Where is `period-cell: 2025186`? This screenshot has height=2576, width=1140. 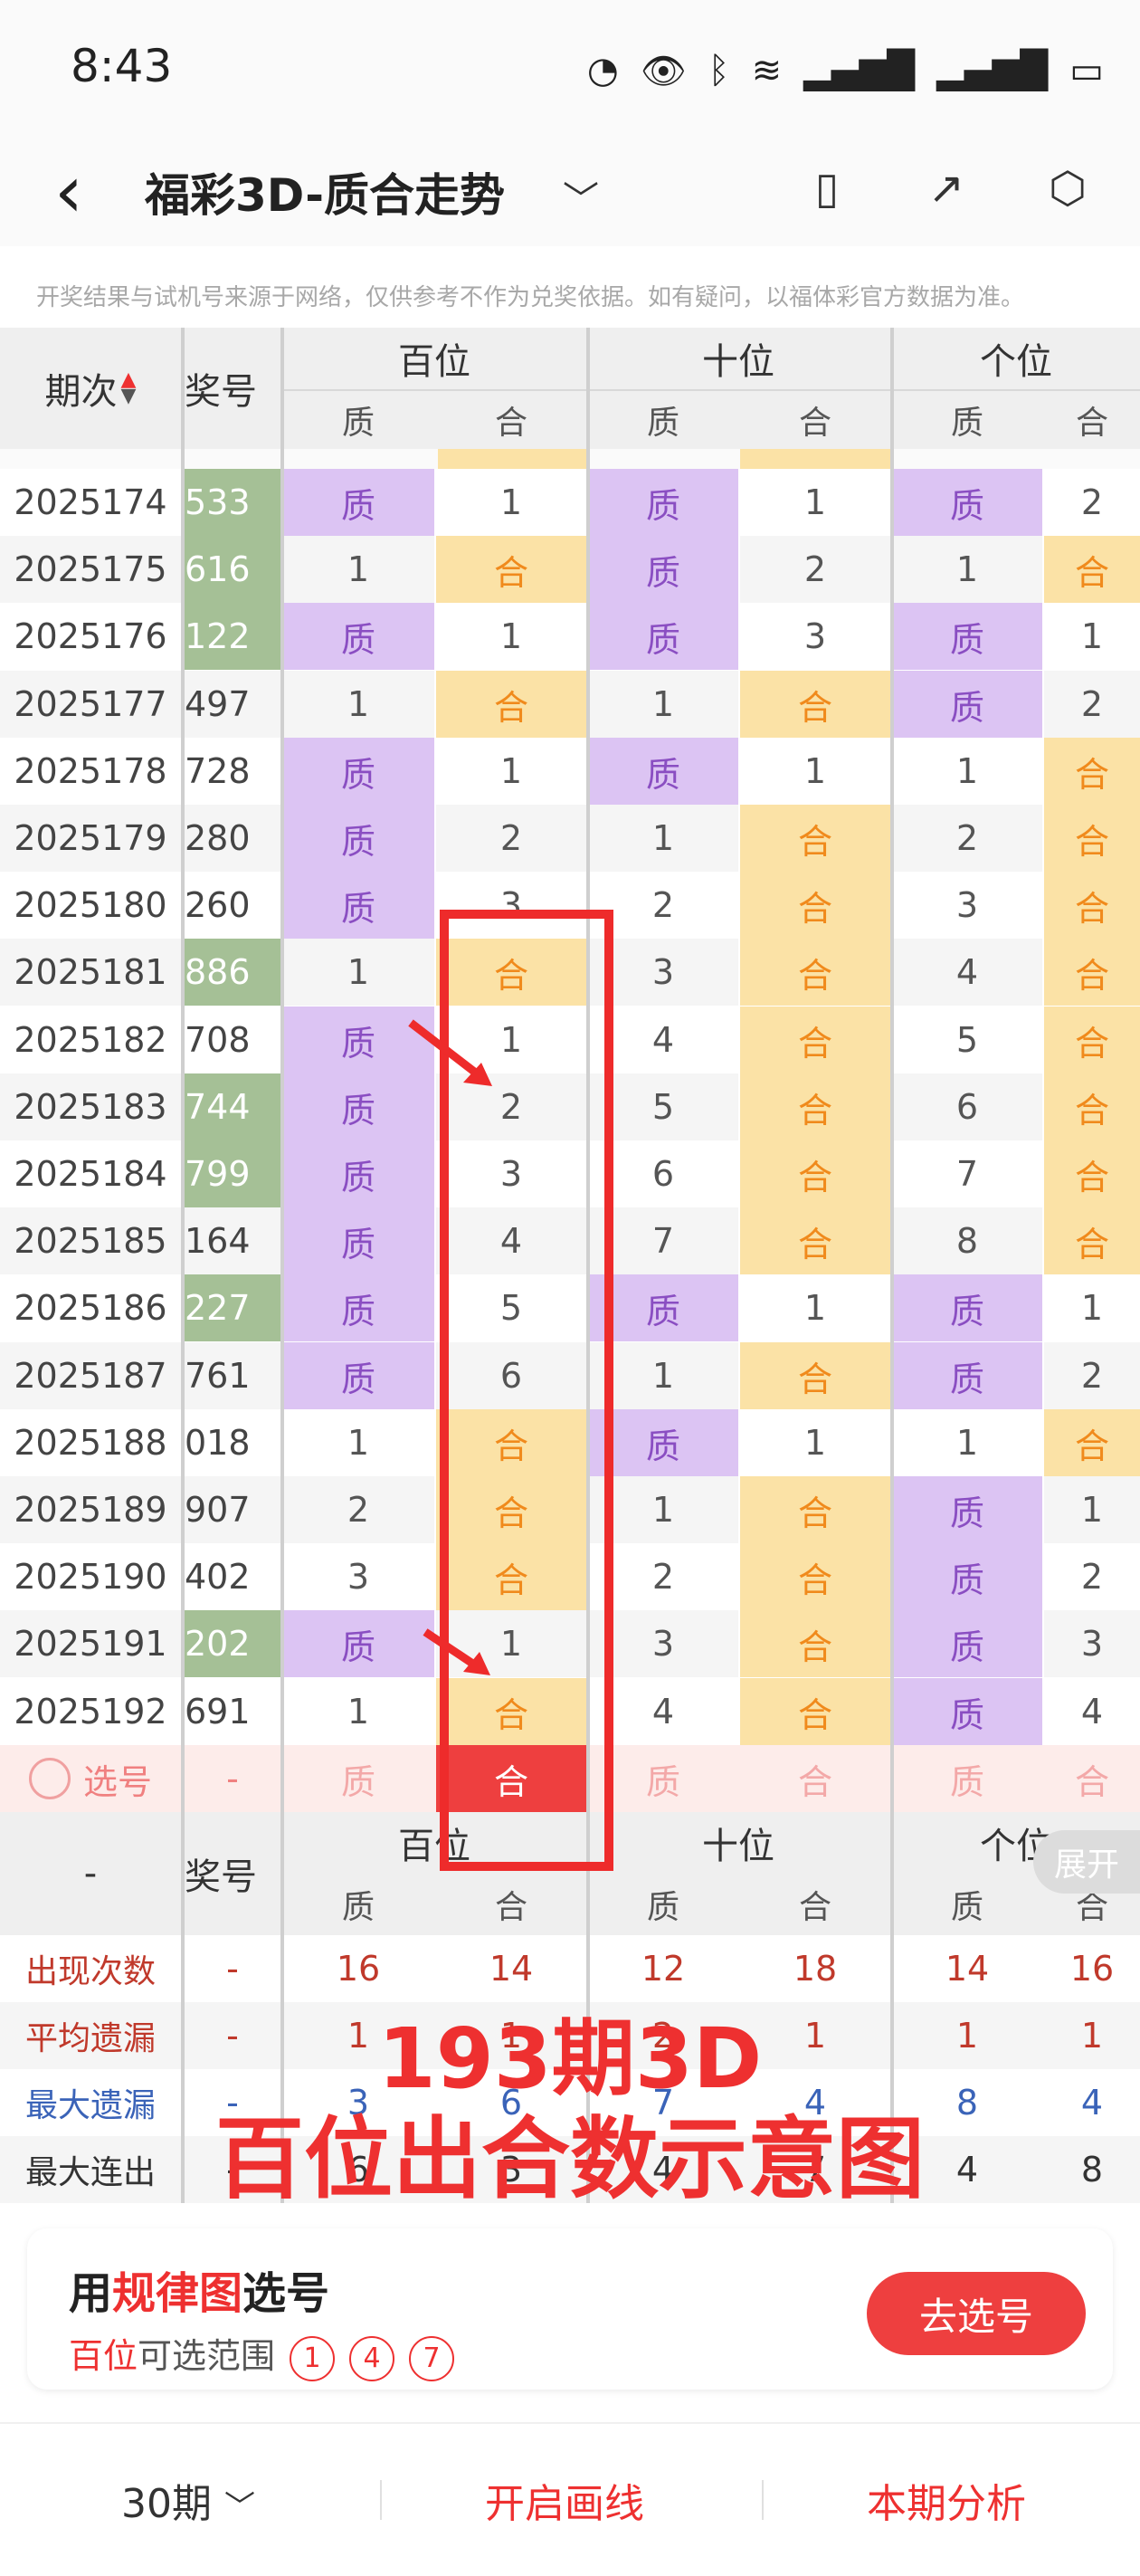 period-cell: 2025186 is located at coordinates (91, 1308).